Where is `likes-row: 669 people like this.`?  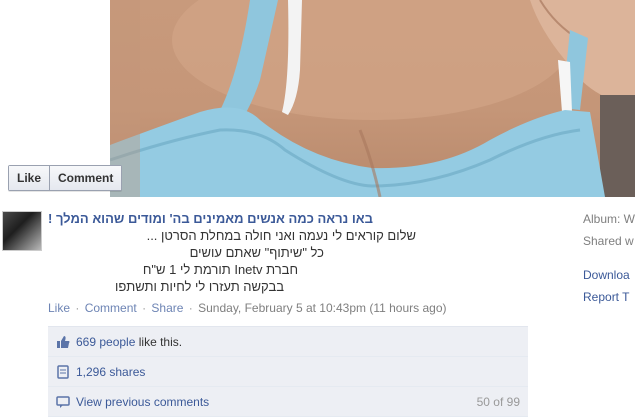
likes-row: 669 people like this. is located at coordinates (288, 342).